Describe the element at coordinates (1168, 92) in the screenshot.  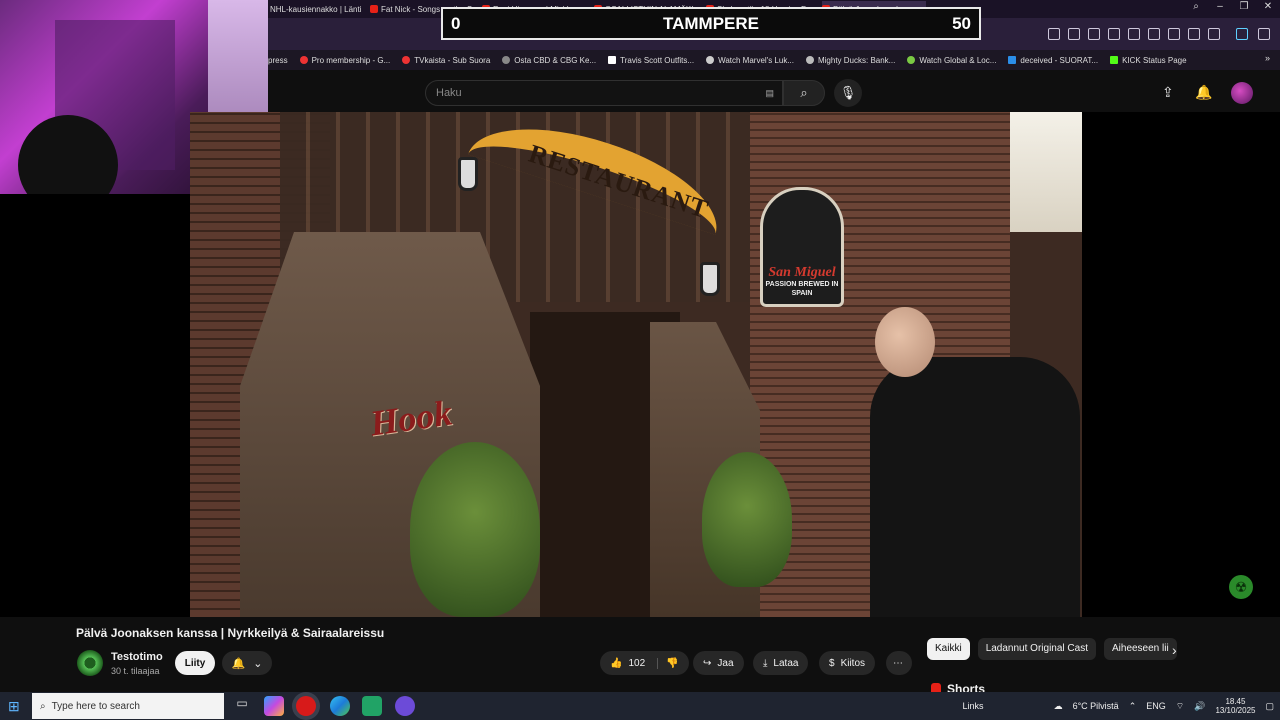
I see `upload-icon: ⇪` at that location.